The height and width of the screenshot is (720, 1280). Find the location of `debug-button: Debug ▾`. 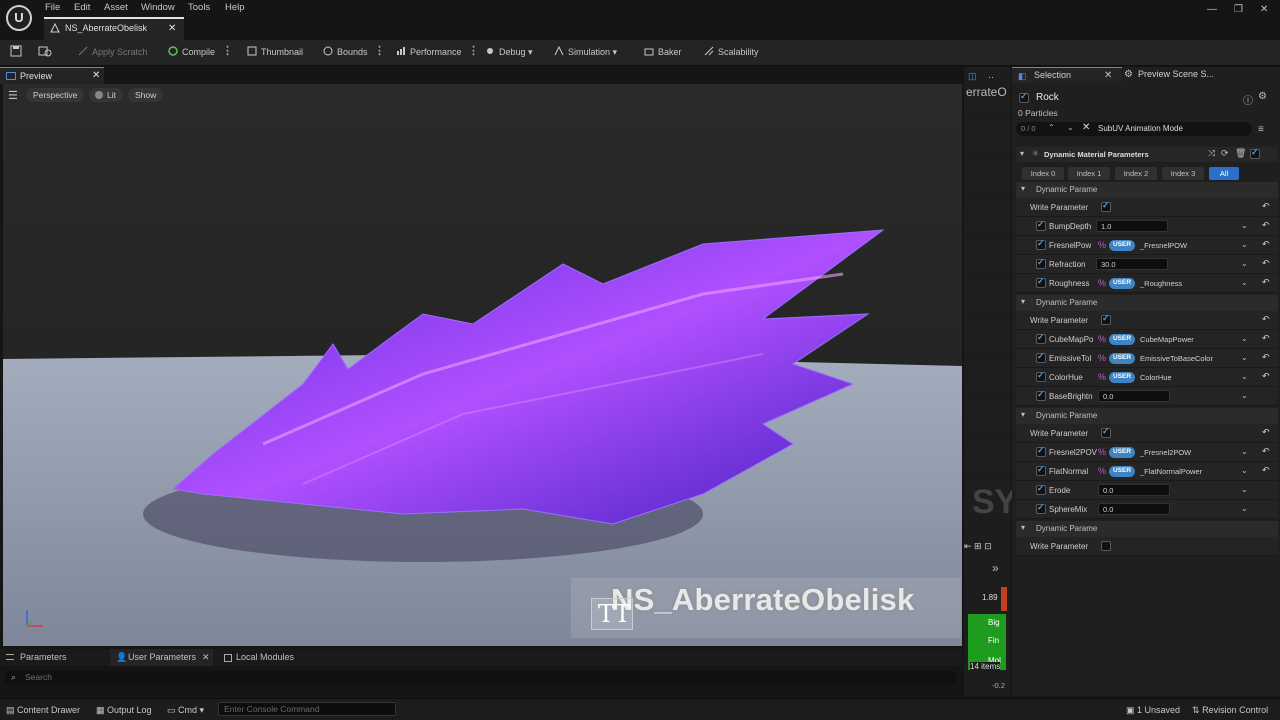

debug-button: Debug ▾ is located at coordinates (509, 52).